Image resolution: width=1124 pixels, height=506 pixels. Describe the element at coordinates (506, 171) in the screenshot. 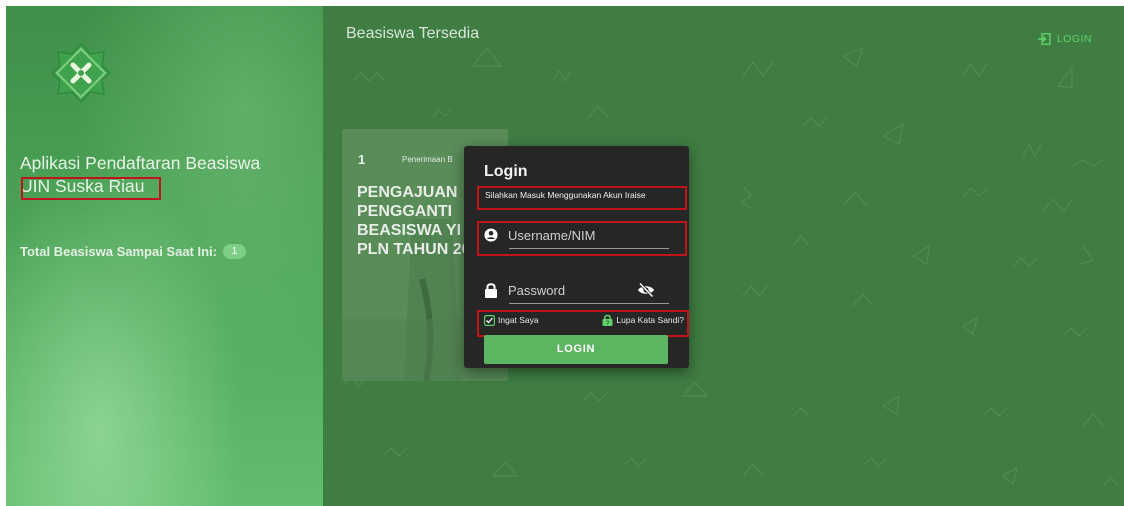

I see `login-title: Login` at that location.